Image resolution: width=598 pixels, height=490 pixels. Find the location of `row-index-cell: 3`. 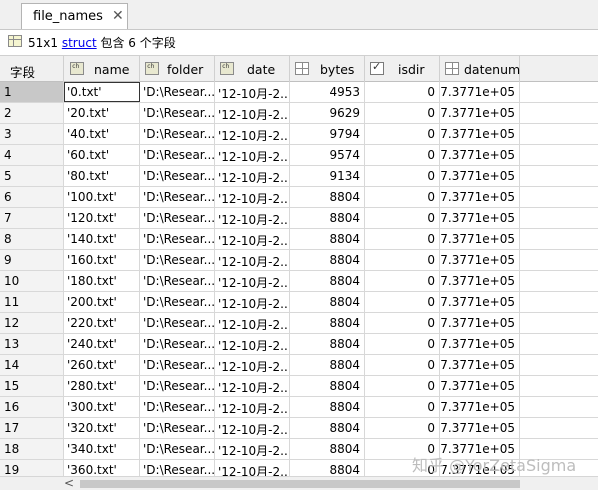

row-index-cell: 3 is located at coordinates (32, 134).